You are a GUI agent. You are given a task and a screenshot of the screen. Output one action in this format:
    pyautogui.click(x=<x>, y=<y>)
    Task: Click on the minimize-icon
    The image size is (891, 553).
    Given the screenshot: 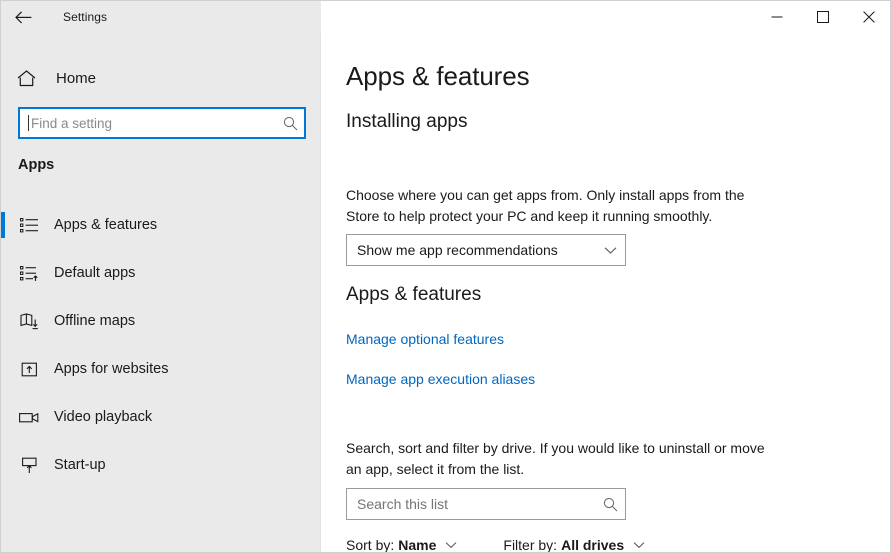 What is the action you would take?
    pyautogui.click(x=777, y=17)
    